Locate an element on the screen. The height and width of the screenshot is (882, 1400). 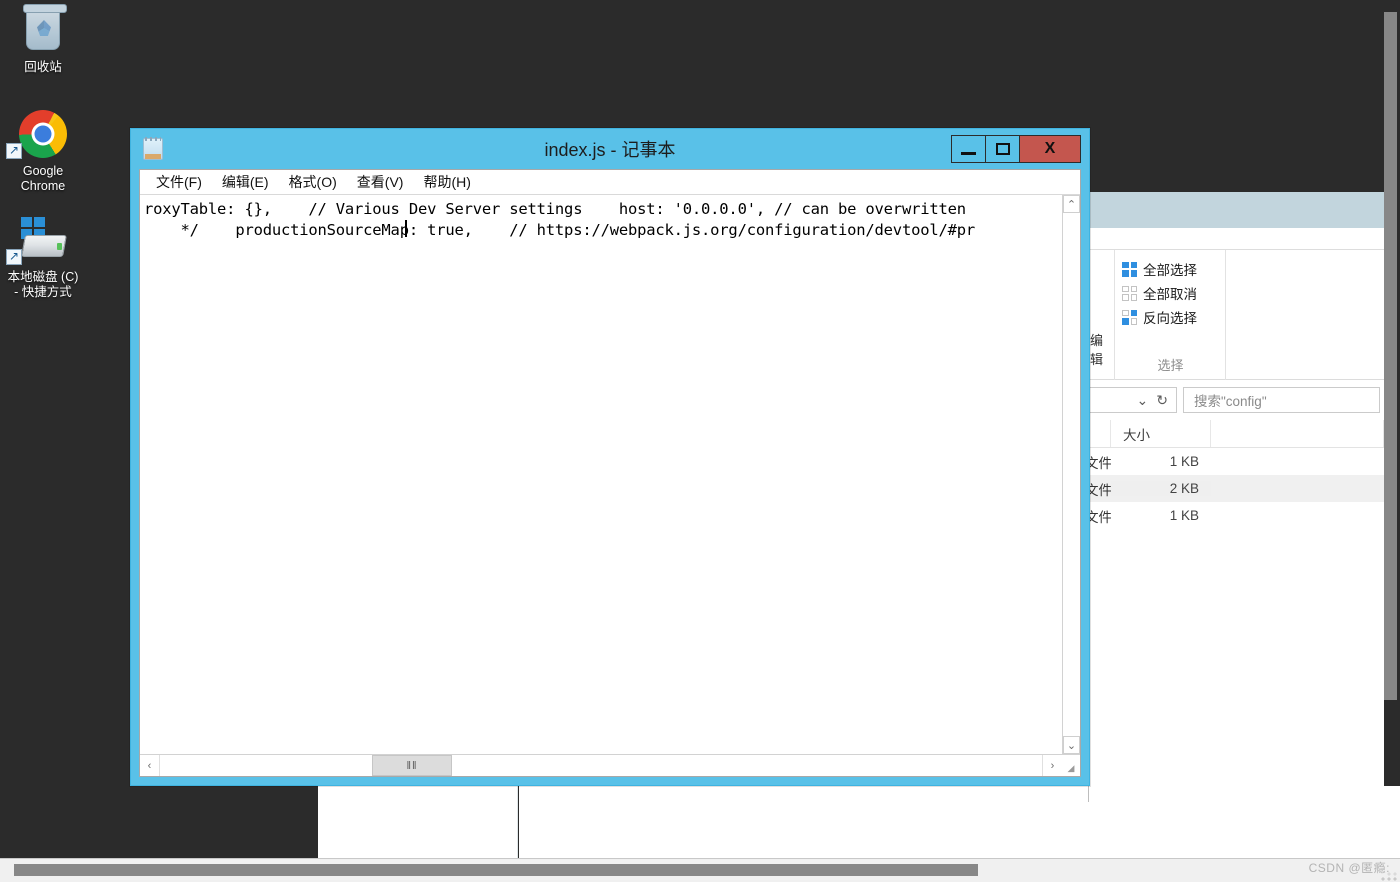
horizontal-scrollbar: ‹ ‖‖ › ◢ is located at coordinates (610, 765).